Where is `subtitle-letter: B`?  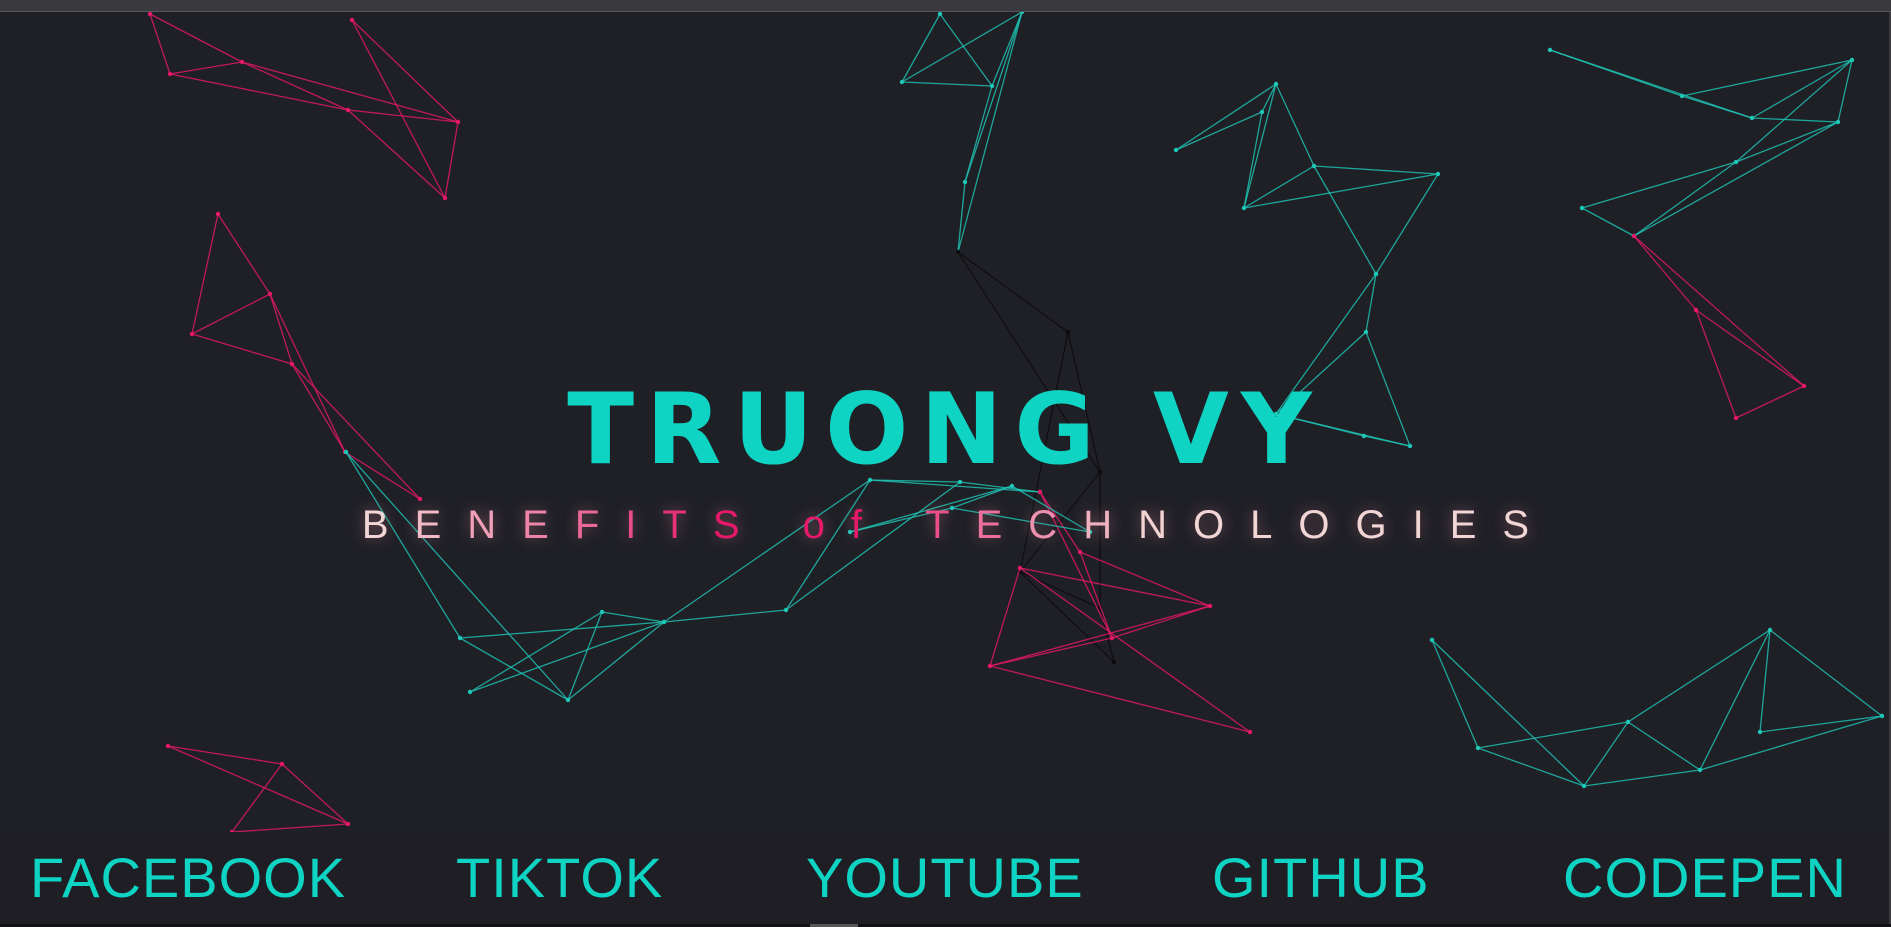
subtitle-letter: B is located at coordinates (388, 525).